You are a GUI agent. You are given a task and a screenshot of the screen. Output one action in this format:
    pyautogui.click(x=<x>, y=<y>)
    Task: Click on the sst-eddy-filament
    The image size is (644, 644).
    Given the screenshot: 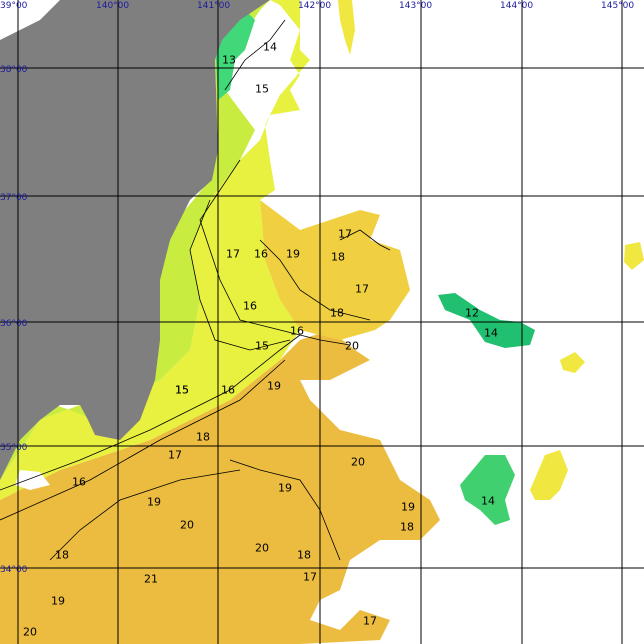 What is the action you would take?
    pyautogui.click(x=486, y=320)
    